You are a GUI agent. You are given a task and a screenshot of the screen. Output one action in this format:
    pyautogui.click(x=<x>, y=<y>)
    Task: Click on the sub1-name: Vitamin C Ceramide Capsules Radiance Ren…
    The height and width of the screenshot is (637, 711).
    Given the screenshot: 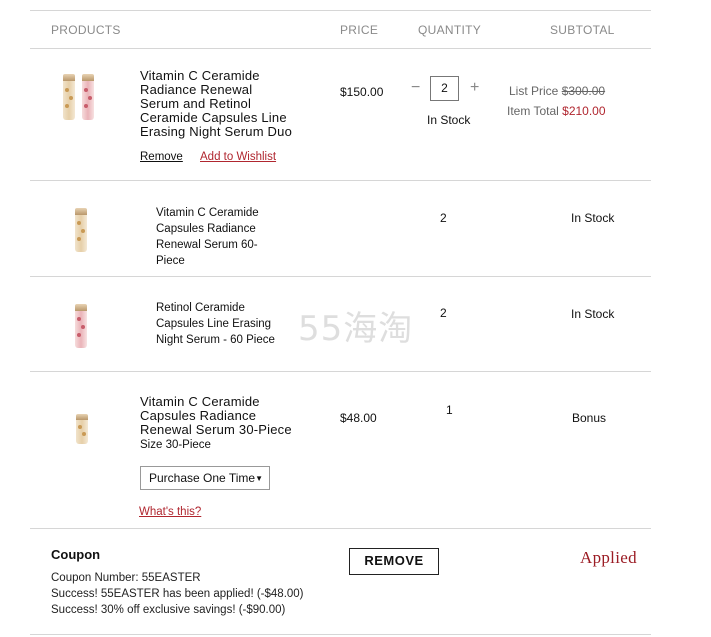 What is the action you would take?
    pyautogui.click(x=207, y=237)
    